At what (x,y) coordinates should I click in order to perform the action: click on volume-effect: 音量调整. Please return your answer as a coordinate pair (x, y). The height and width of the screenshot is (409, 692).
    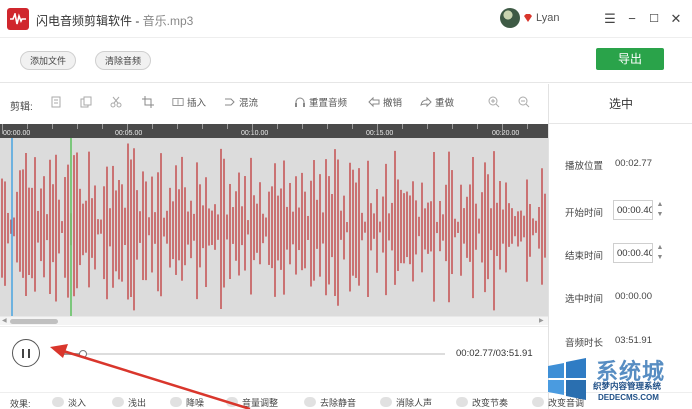
    Looking at the image, I should click on (252, 402).